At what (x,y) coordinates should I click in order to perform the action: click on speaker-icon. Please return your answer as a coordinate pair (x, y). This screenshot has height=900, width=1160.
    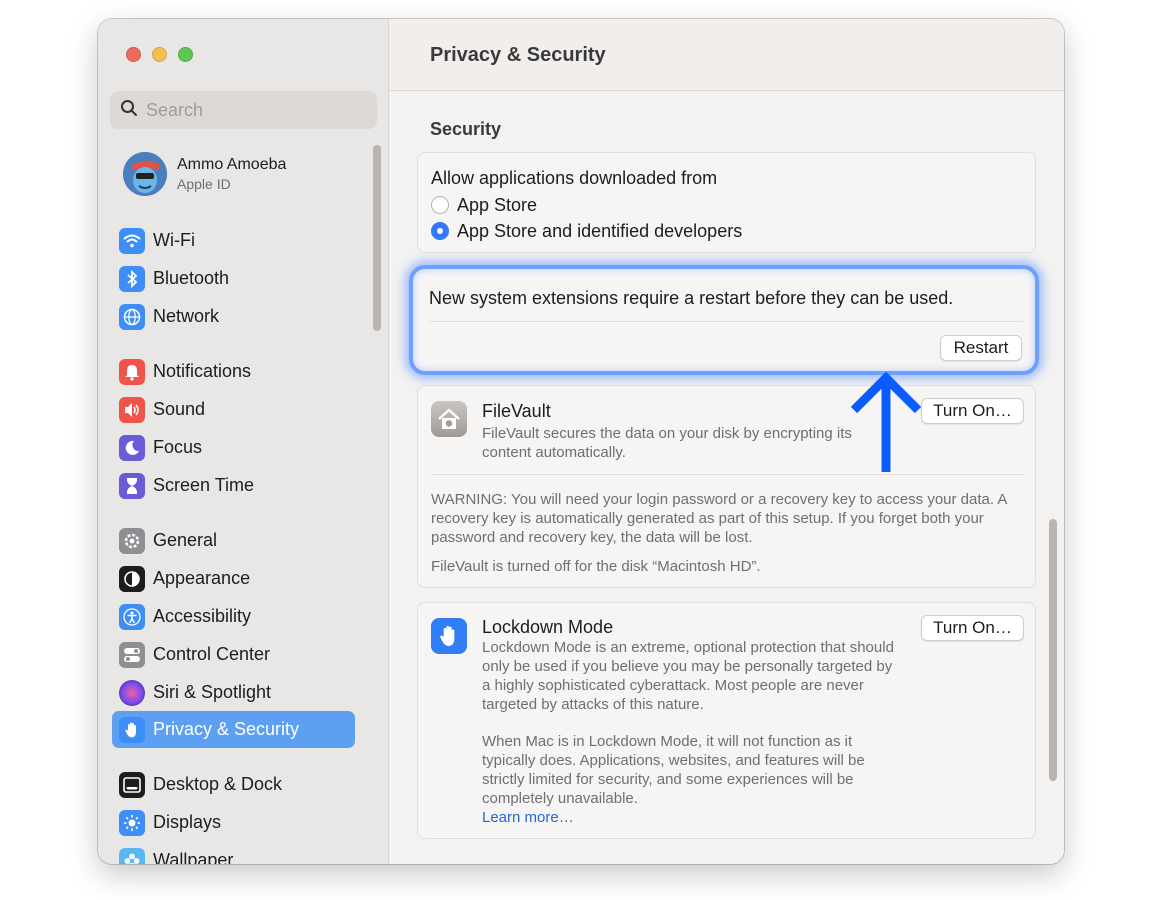
    Looking at the image, I should click on (132, 409).